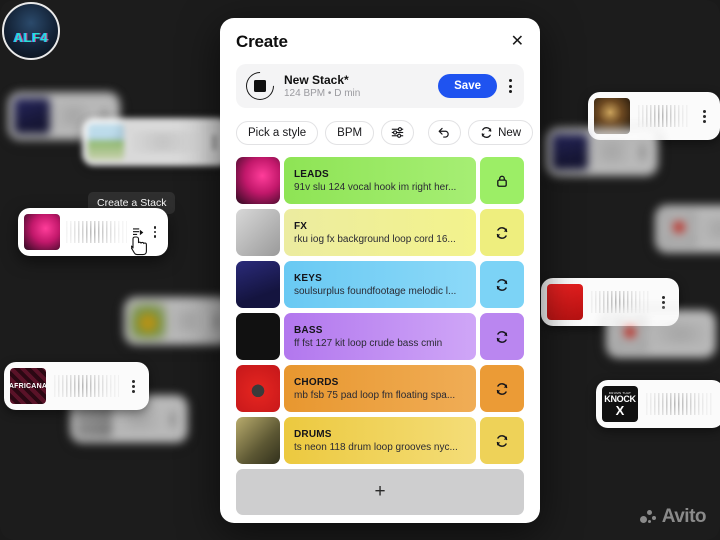 The image size is (720, 540). What do you see at coordinates (648, 517) in the screenshot?
I see `avito-dots-icon` at bounding box center [648, 517].